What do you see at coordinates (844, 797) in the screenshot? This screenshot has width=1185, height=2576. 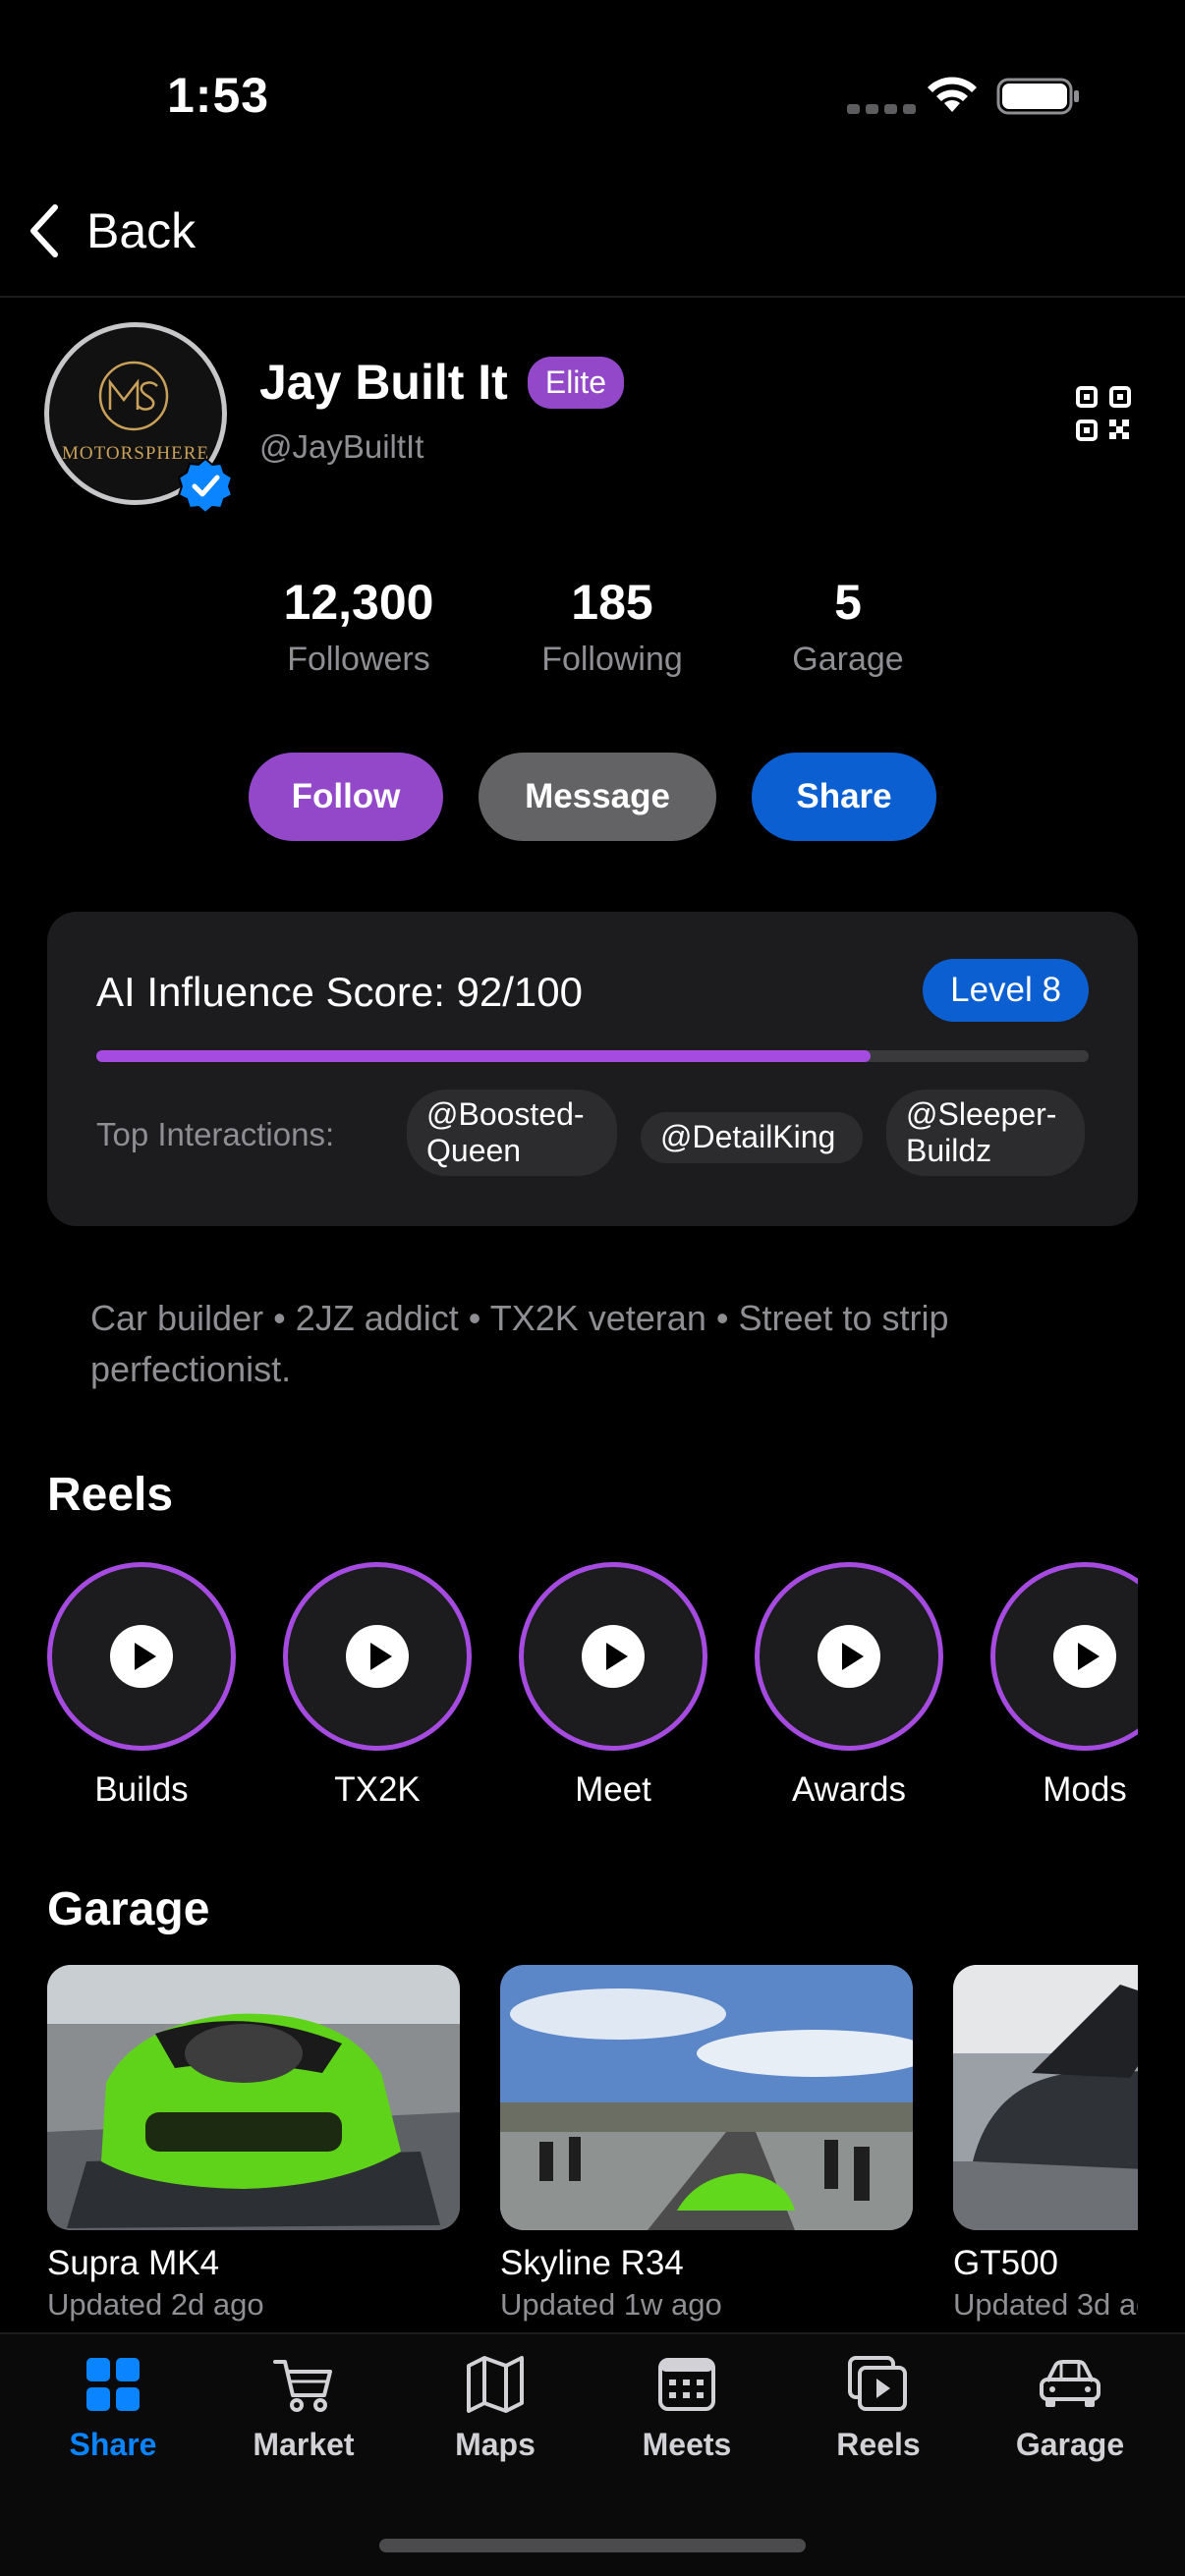 I see `share-button: Share` at bounding box center [844, 797].